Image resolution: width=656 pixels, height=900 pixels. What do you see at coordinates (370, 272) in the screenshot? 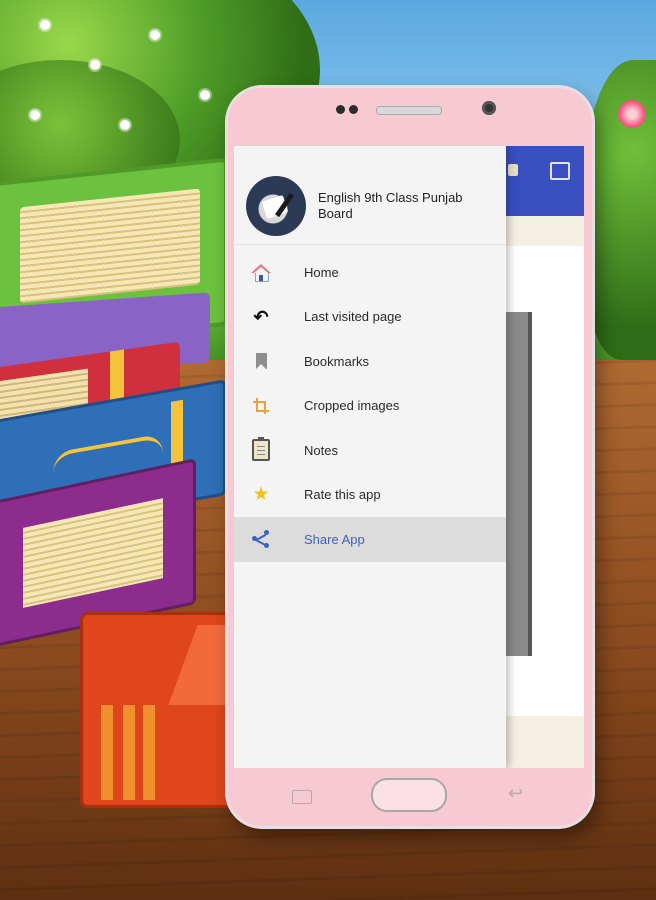
I see `menu-item-home: Home` at bounding box center [370, 272].